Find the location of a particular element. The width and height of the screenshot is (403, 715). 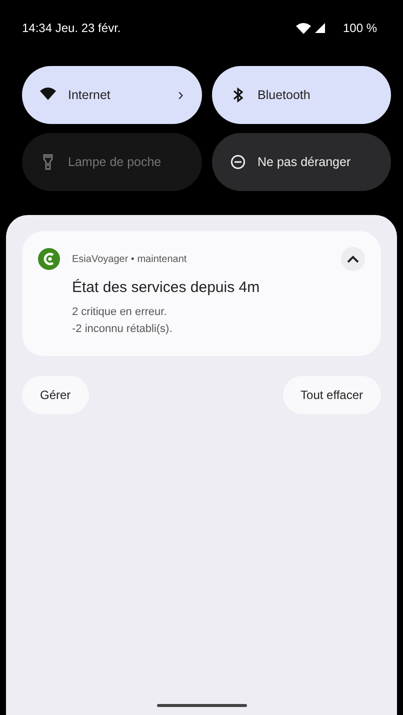

chevron-icon is located at coordinates (353, 259).